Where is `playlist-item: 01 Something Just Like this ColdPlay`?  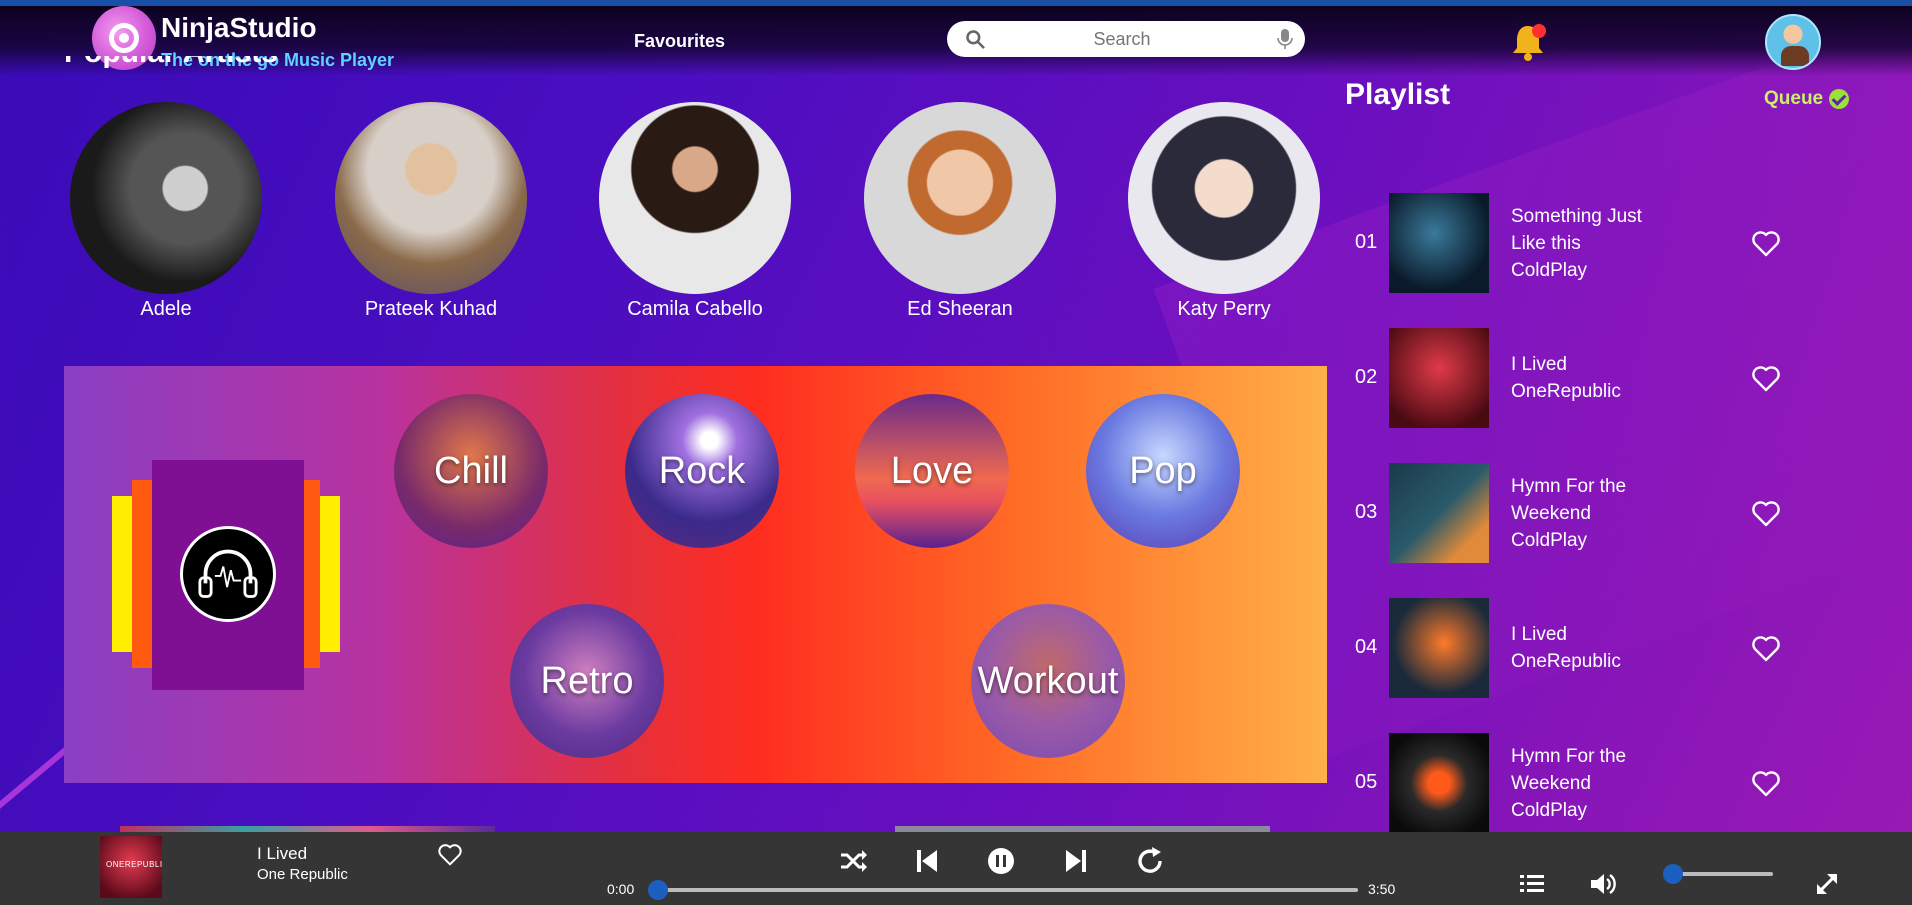
playlist-item: 01 Something Just Like this ColdPlay is located at coordinates (1580, 243).